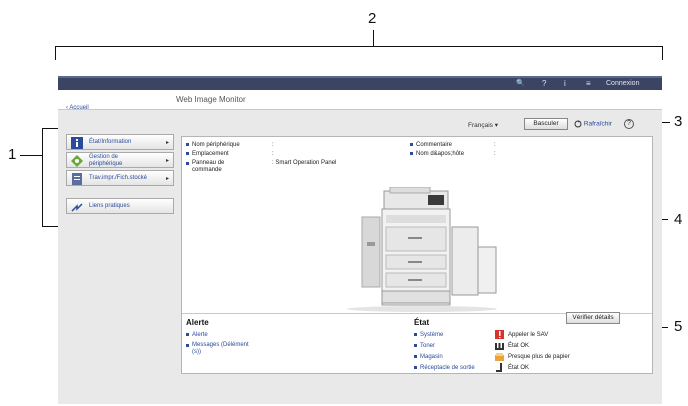 This screenshot has width=688, height=406. Describe the element at coordinates (597, 124) in the screenshot. I see `refresh-label: Rafraîchir` at that location.